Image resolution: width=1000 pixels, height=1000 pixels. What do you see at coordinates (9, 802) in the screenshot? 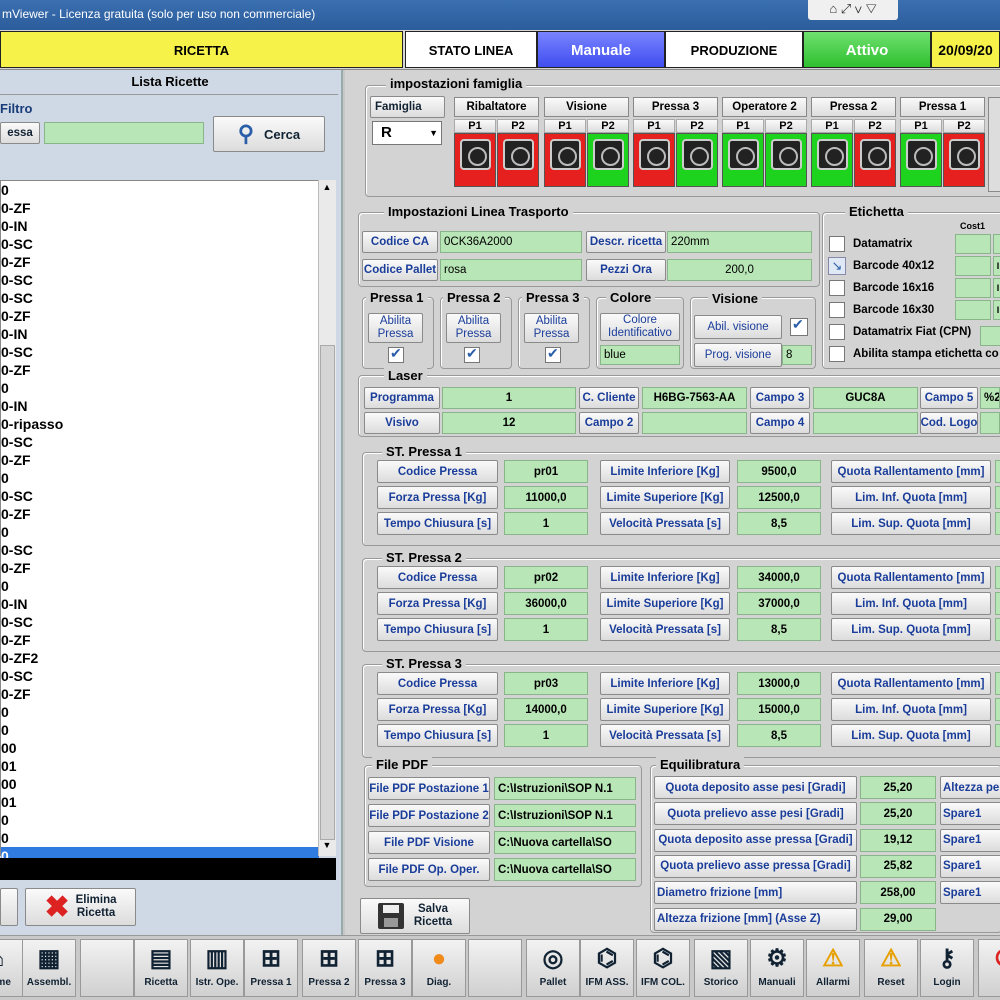
I see `recipe-list-item: 01` at bounding box center [9, 802].